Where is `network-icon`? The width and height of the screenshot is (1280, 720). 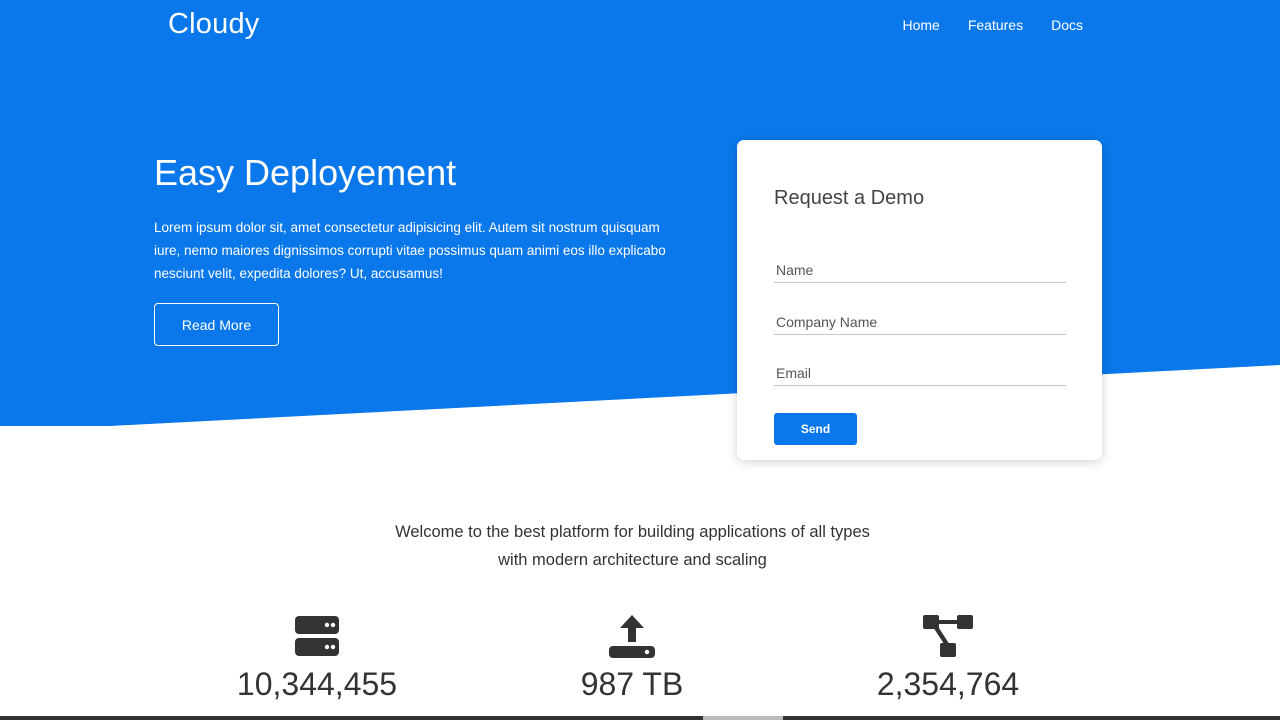
network-icon is located at coordinates (948, 636).